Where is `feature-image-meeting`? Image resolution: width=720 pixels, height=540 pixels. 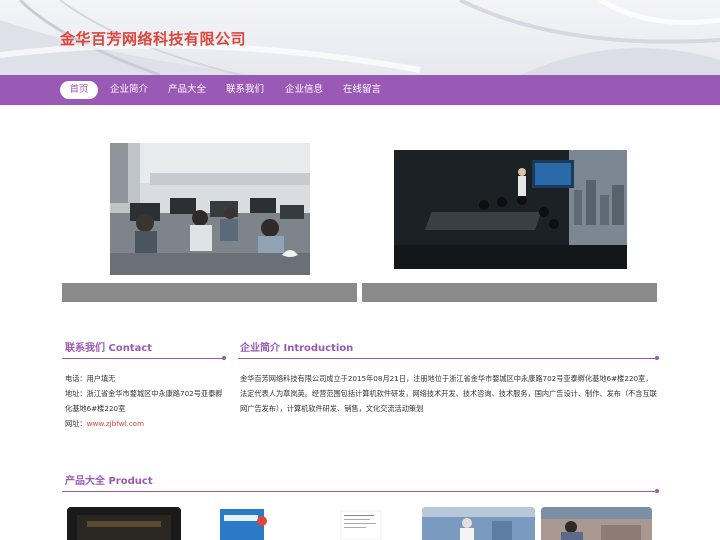
feature-image-meeting is located at coordinates (510, 209).